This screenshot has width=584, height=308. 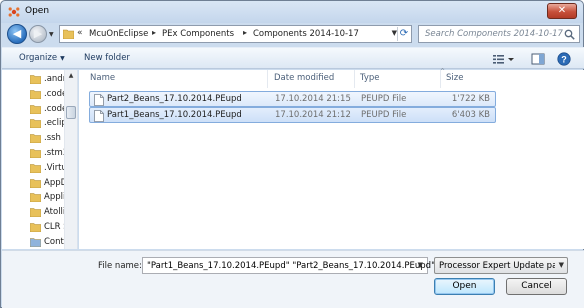 I want to click on scroll-up-icon: ▲, so click(x=71, y=75).